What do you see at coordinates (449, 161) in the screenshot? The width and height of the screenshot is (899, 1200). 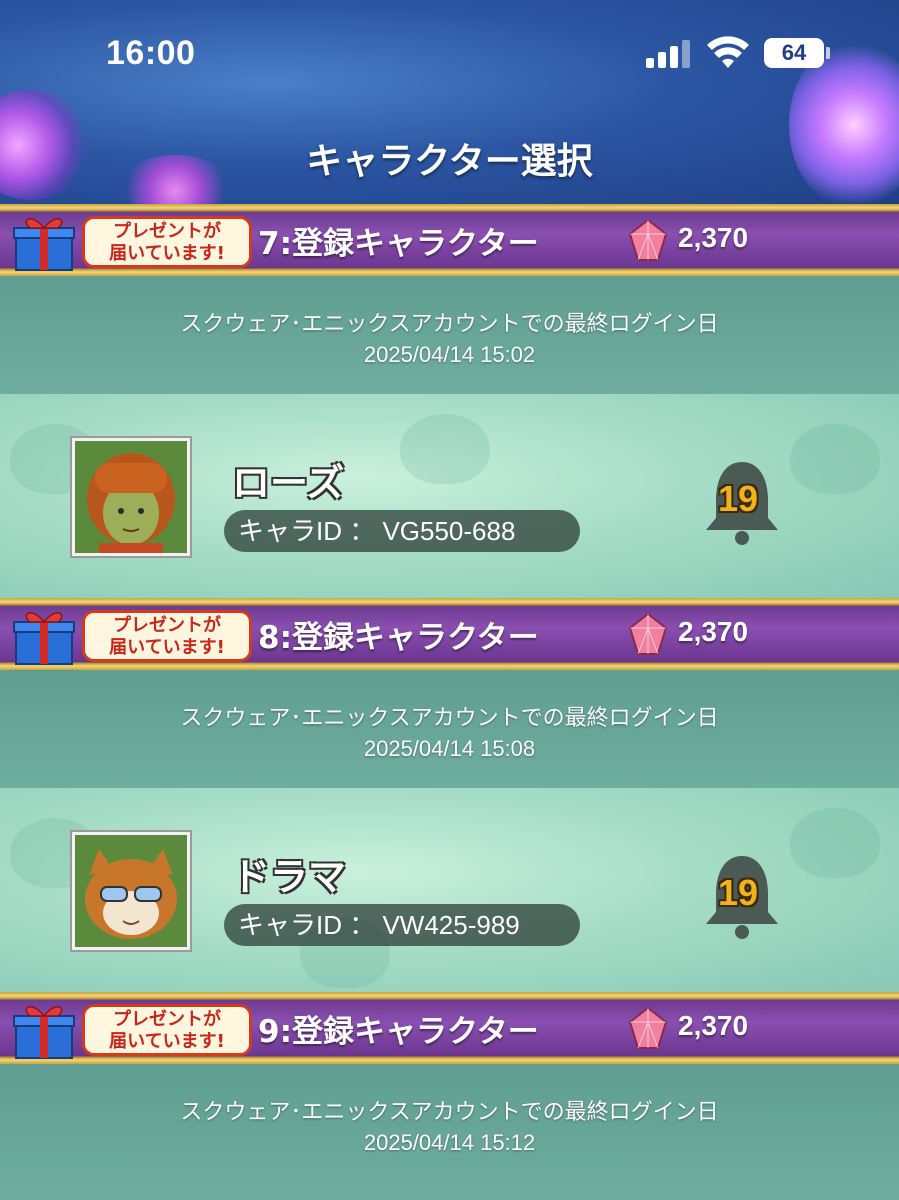 I see `page-title: キャラクター選択` at bounding box center [449, 161].